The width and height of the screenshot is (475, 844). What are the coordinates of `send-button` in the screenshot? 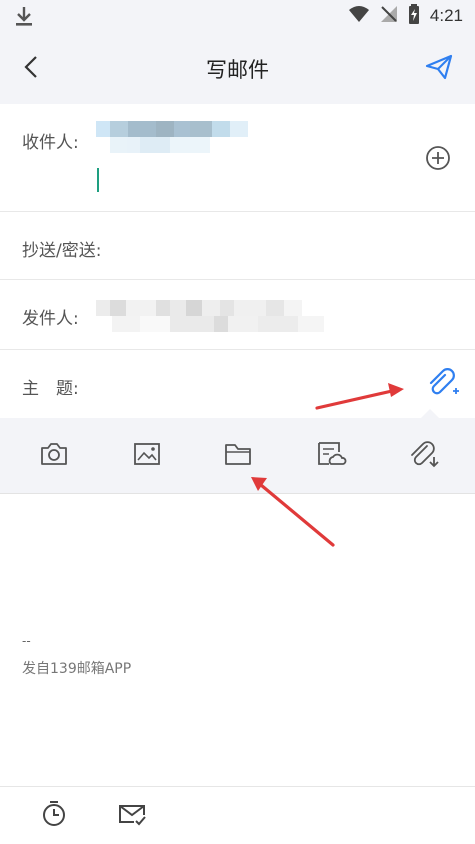 It's located at (439, 69).